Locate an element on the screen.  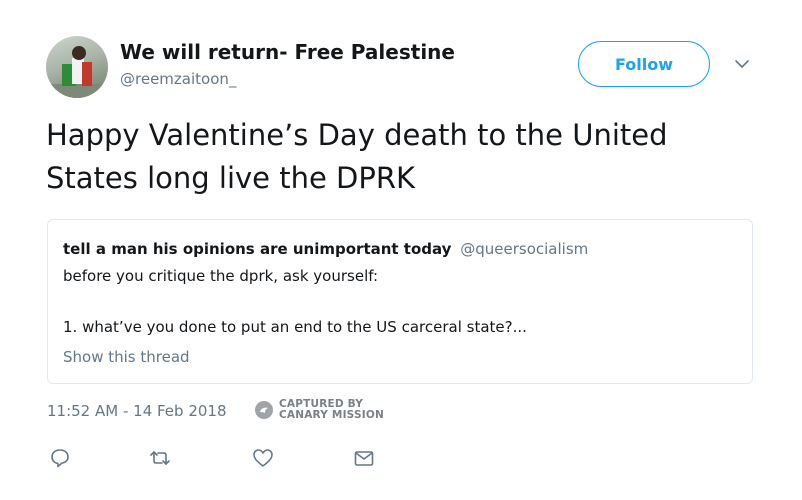
tweet-text-line: States long live the DPRK is located at coordinates (231, 178).